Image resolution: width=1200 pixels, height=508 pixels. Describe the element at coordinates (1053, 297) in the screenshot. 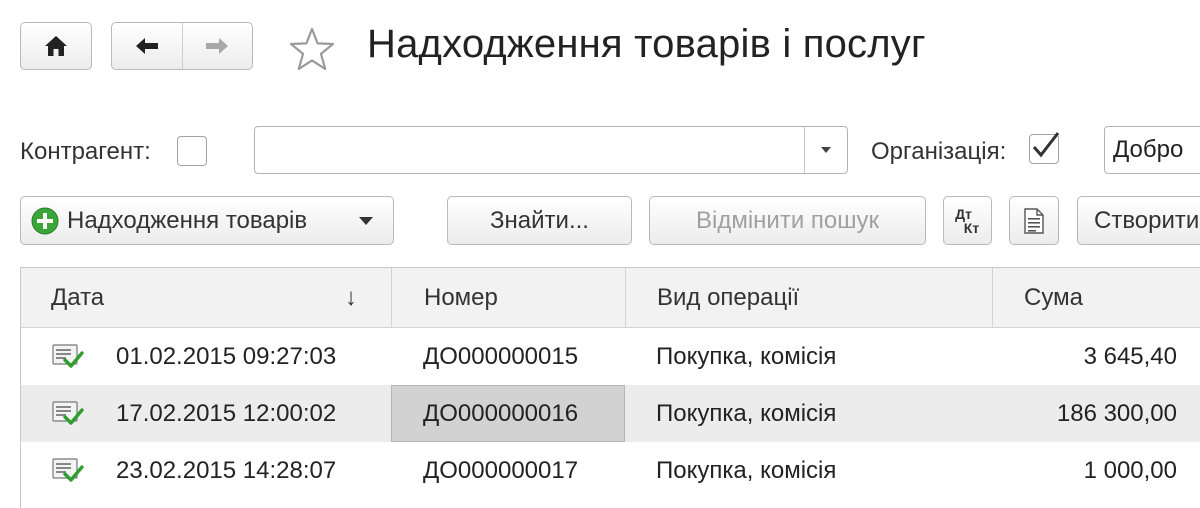

I see `column-amount-label: Сума` at that location.